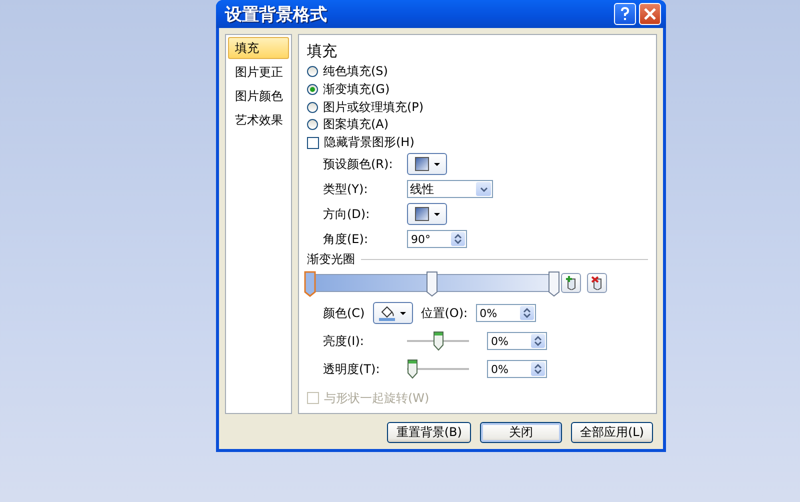 The image size is (800, 502). I want to click on sidebar-item: 填充, so click(258, 48).